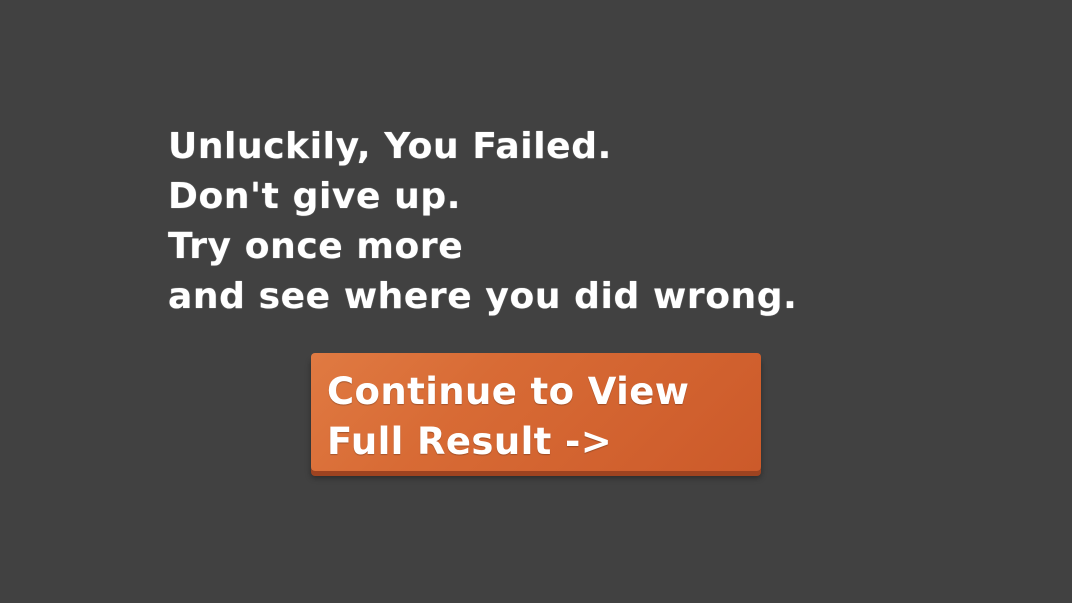 This screenshot has height=603, width=1072. What do you see at coordinates (315, 196) in the screenshot?
I see `message-line-encouragement: Don't give up.` at bounding box center [315, 196].